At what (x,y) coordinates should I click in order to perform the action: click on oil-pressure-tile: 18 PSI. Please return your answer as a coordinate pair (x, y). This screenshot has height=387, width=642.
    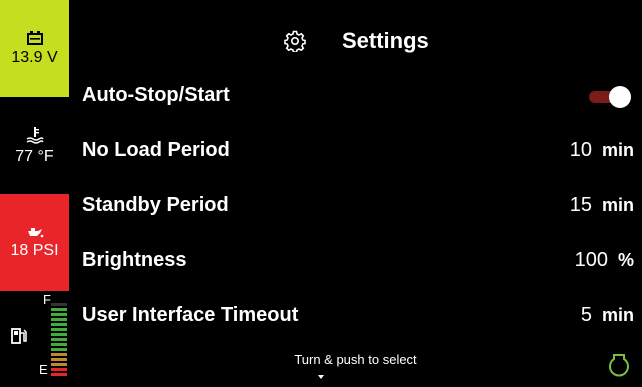
    Looking at the image, I should click on (34, 242).